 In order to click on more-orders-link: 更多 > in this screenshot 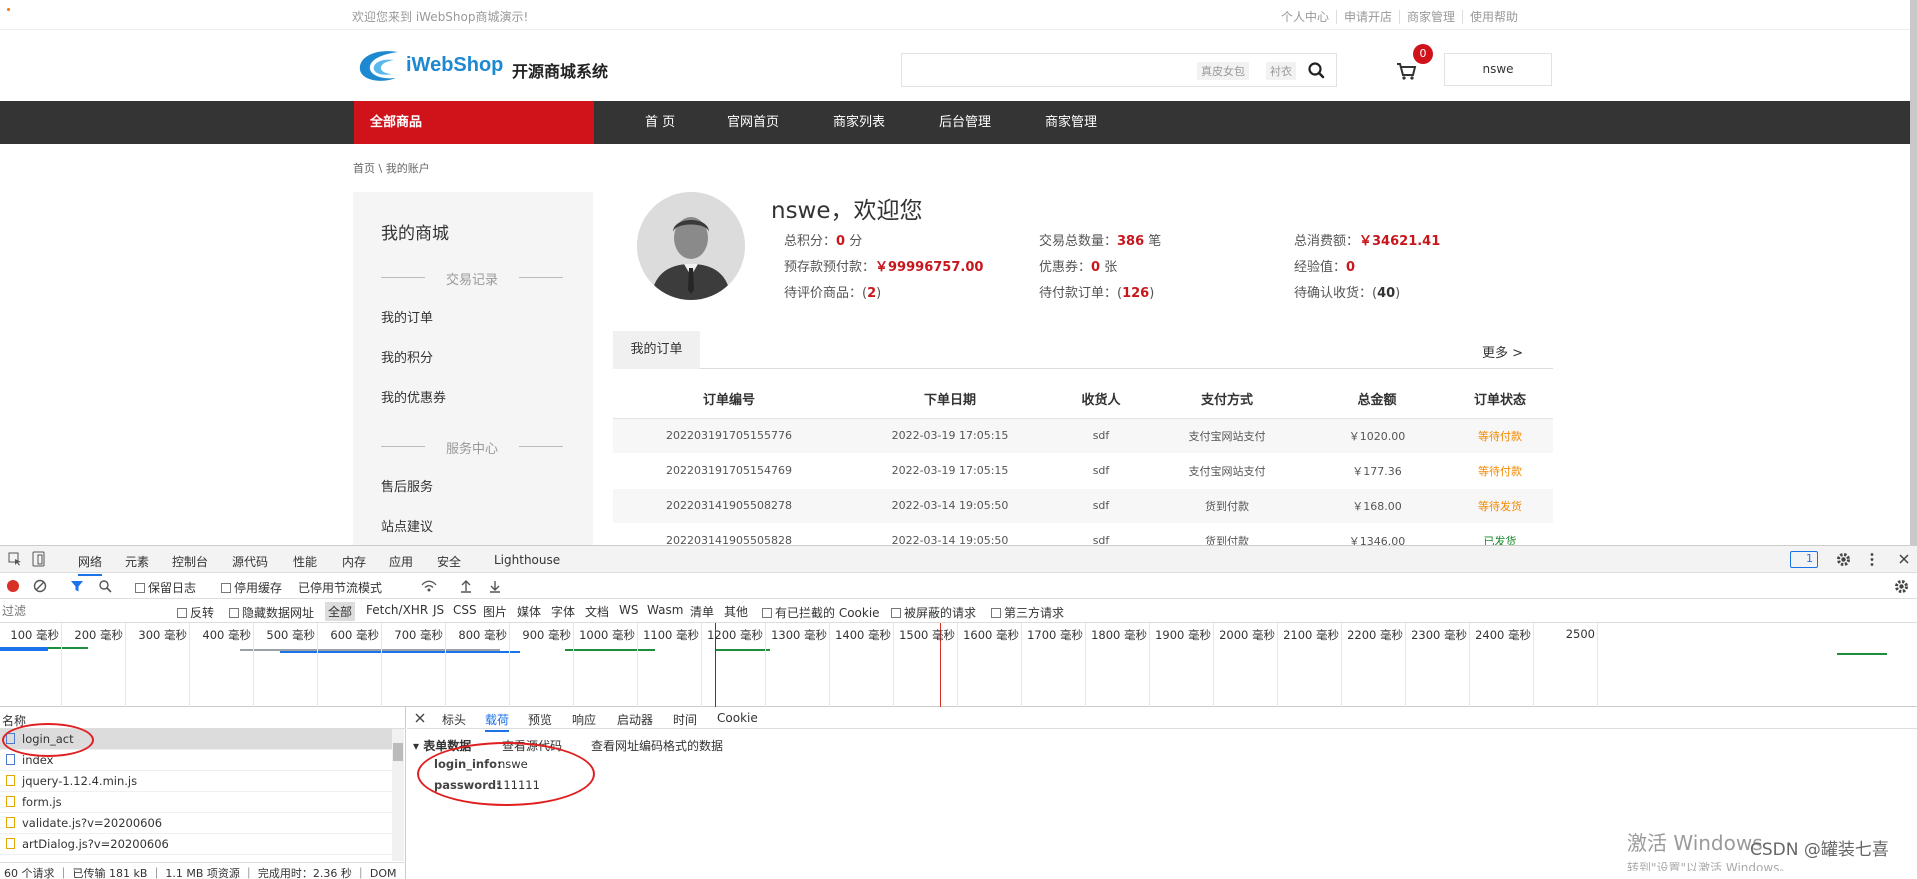, I will do `click(1502, 351)`.